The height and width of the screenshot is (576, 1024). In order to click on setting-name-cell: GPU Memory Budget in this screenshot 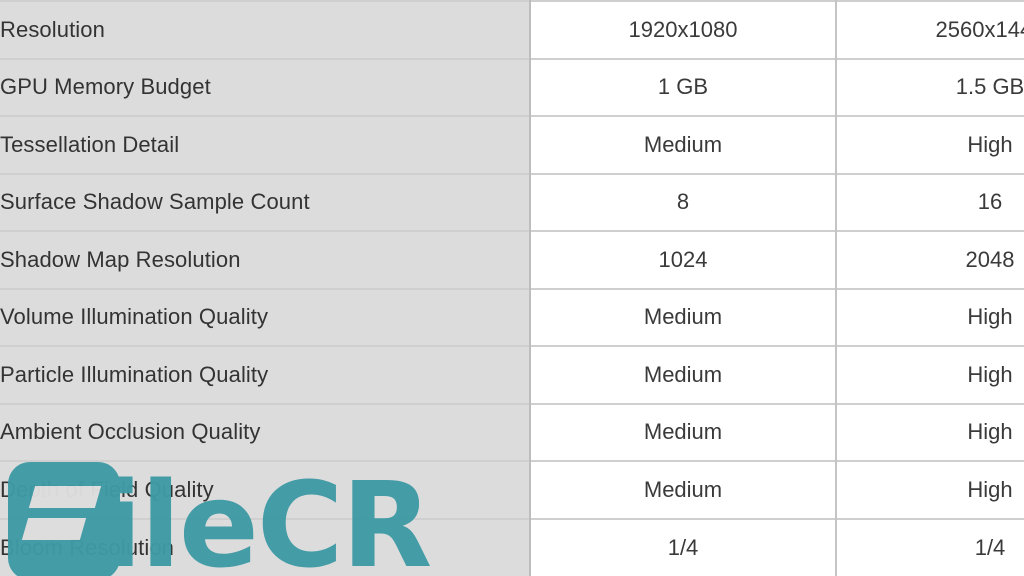, I will do `click(265, 86)`.